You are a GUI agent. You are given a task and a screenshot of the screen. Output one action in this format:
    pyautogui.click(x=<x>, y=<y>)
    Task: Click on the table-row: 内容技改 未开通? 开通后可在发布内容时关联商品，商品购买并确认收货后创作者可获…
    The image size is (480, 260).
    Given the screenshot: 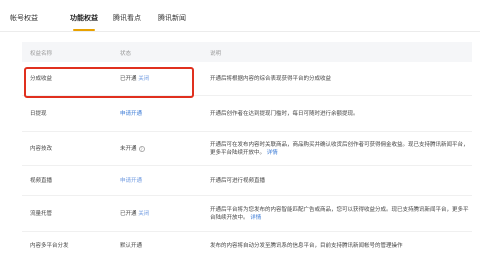 What is the action you would take?
    pyautogui.click(x=247, y=149)
    